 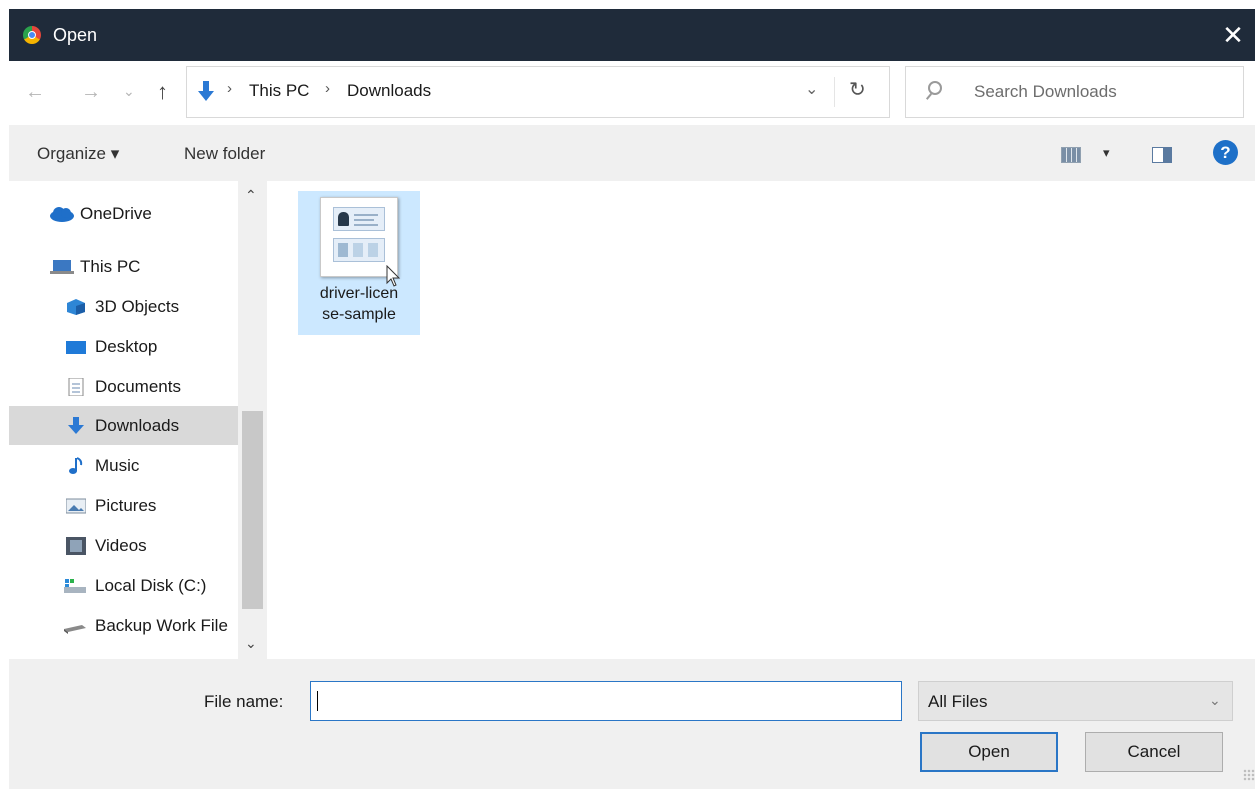 What do you see at coordinates (76, 347) in the screenshot?
I see `desktop-icon` at bounding box center [76, 347].